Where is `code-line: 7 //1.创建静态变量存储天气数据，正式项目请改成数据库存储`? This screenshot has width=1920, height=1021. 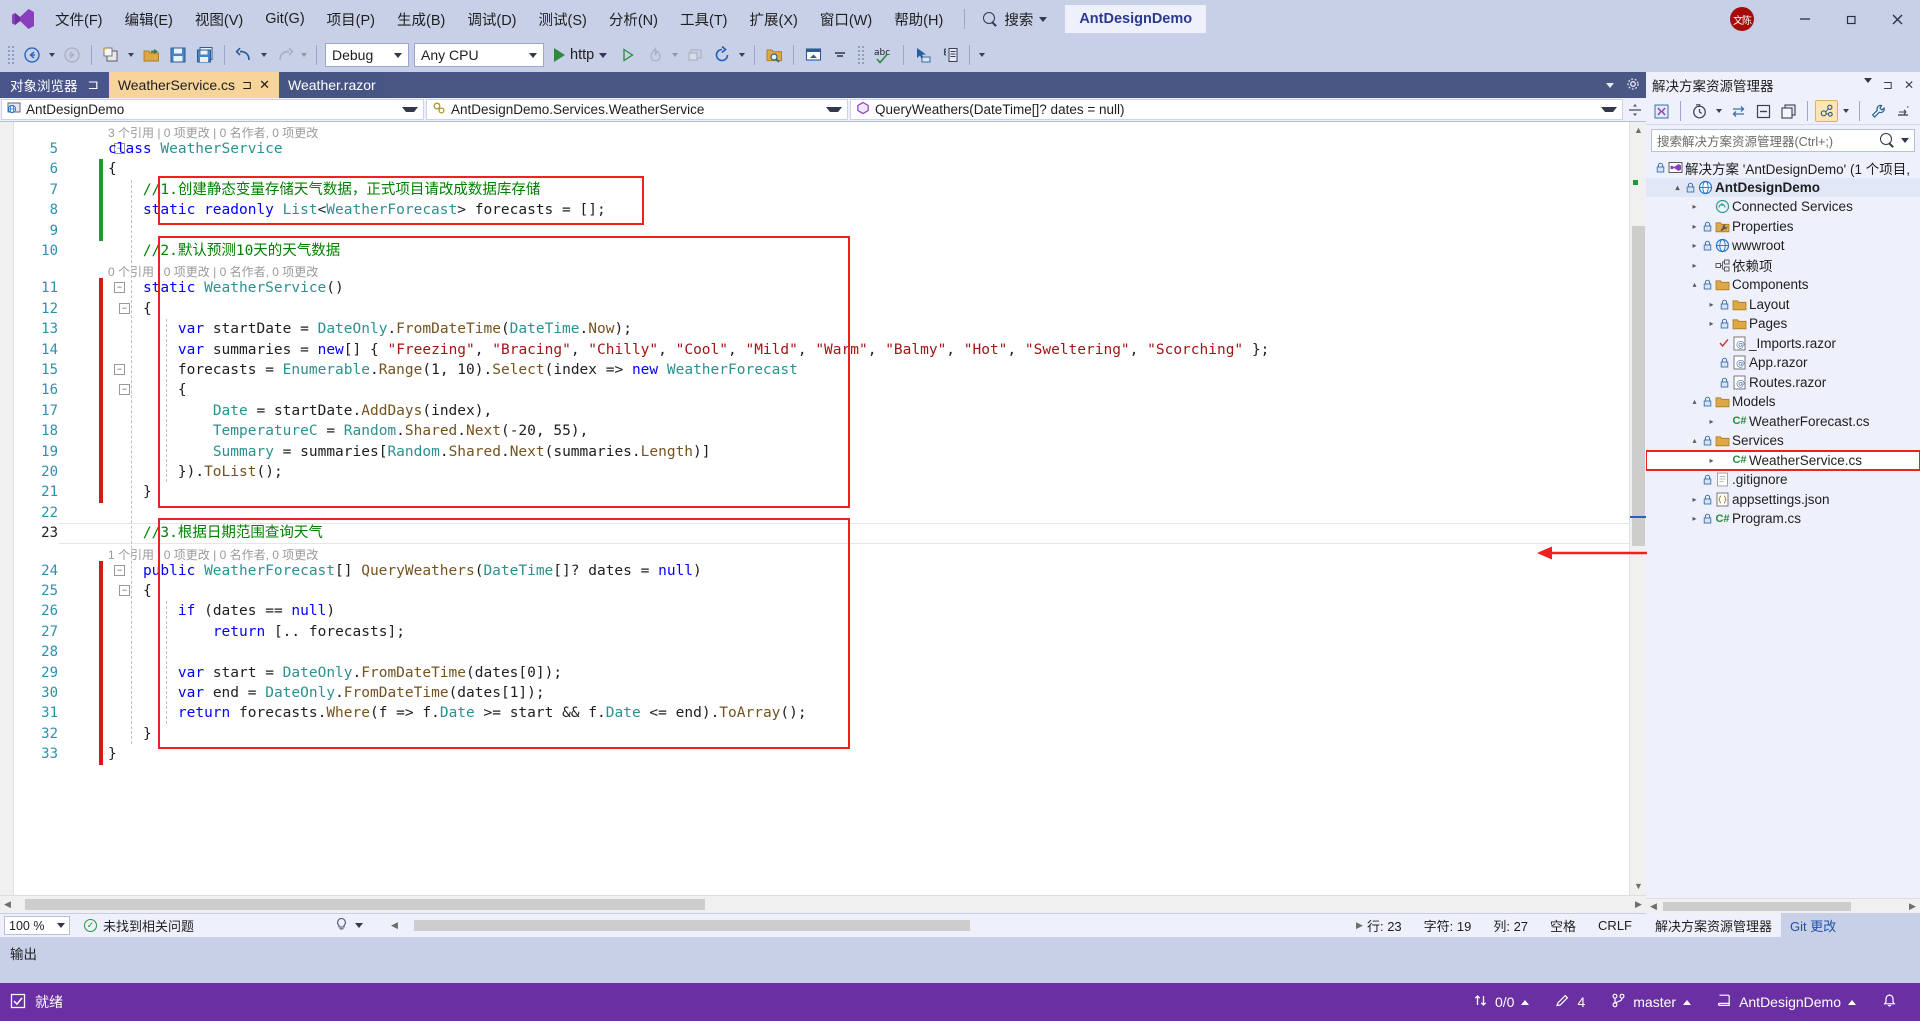
code-line: 7 //1.创建静态变量存储天气数据，正式项目请改成数据库存储 is located at coordinates (814, 190).